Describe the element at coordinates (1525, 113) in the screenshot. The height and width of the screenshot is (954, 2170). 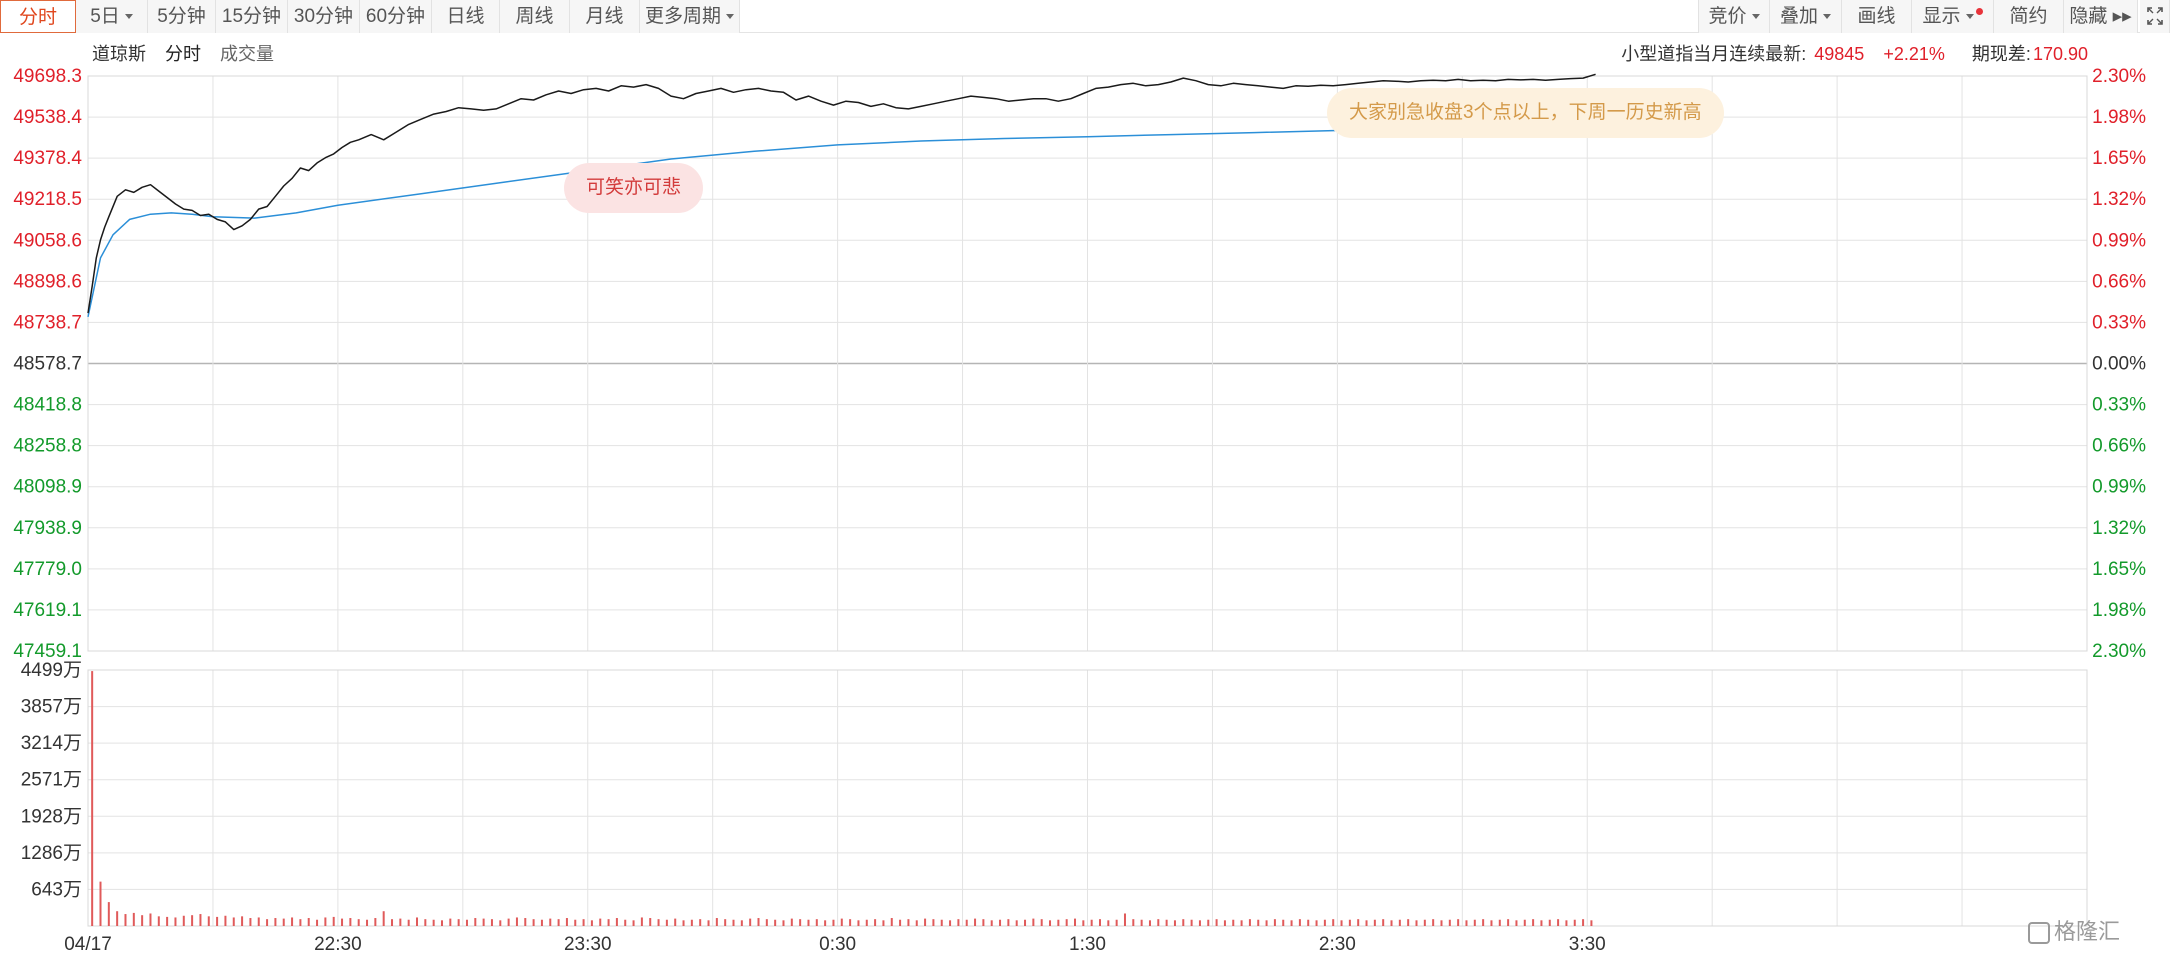
I see `annotation-bubble-2: 大家别急收盘3个点以上，下周一历史新高` at that location.